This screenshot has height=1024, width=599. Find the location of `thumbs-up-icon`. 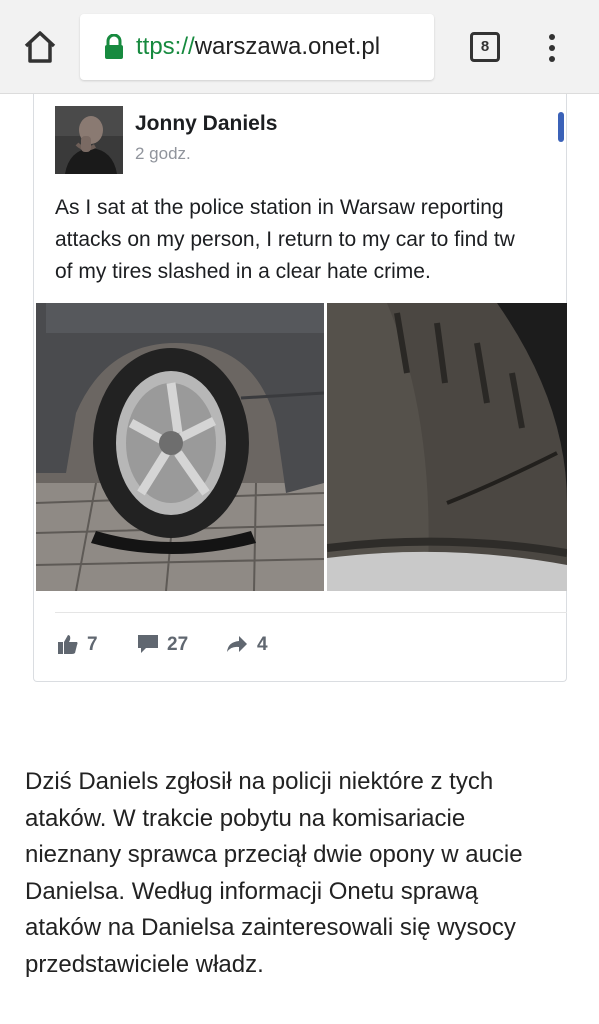

thumbs-up-icon is located at coordinates (68, 644).